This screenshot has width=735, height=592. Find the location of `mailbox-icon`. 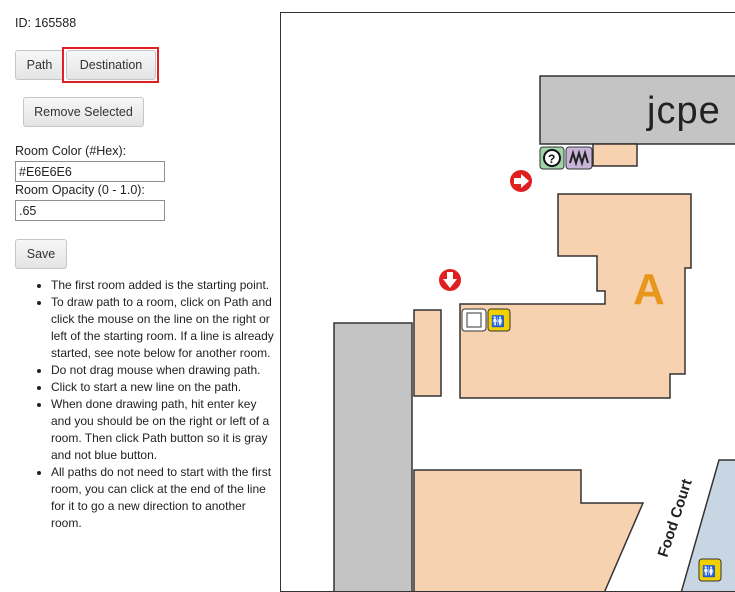

mailbox-icon is located at coordinates (579, 158).